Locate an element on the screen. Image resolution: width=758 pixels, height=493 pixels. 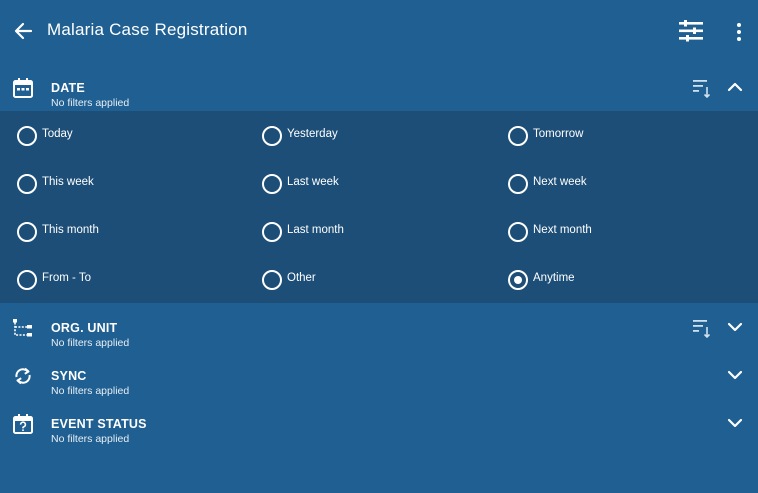
page-title: Malaria Case Registration is located at coordinates (147, 29).